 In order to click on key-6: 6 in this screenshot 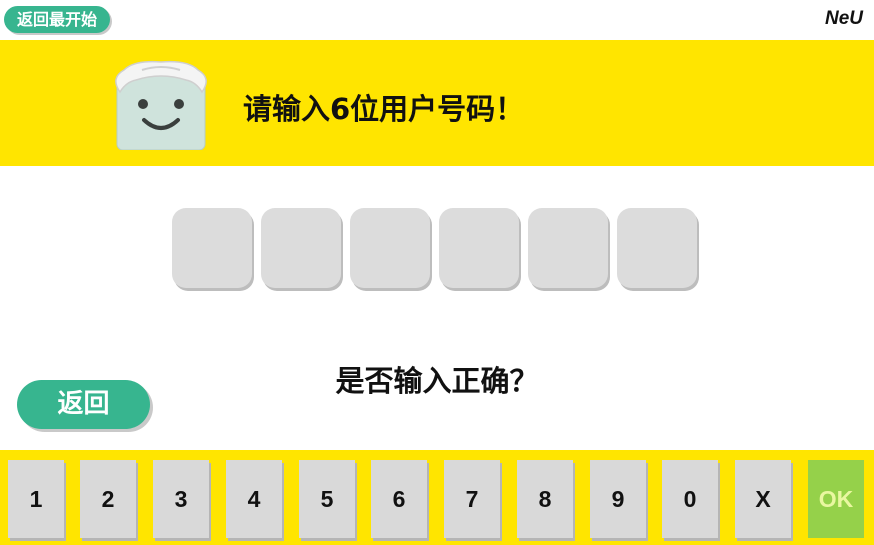, I will do `click(399, 499)`.